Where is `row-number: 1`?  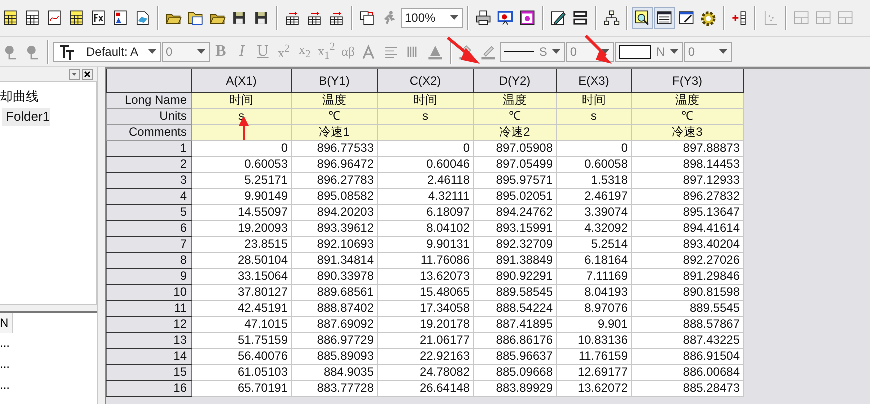
row-number: 1 is located at coordinates (149, 148).